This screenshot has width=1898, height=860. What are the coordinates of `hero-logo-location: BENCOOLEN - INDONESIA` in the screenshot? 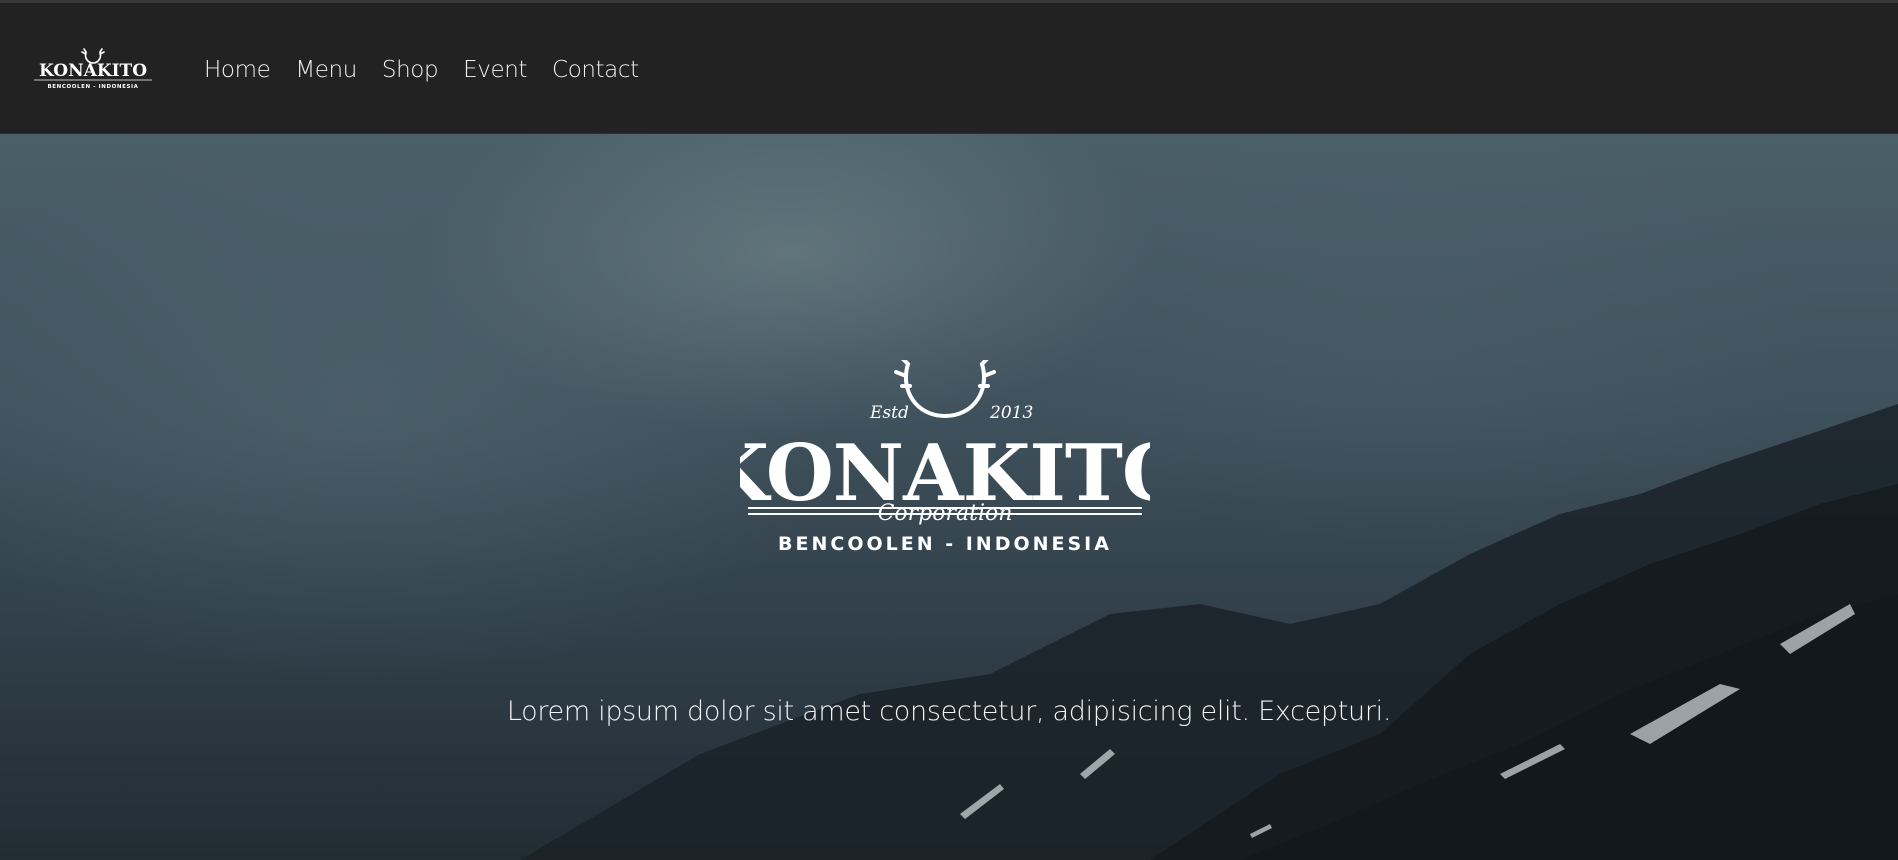 It's located at (945, 544).